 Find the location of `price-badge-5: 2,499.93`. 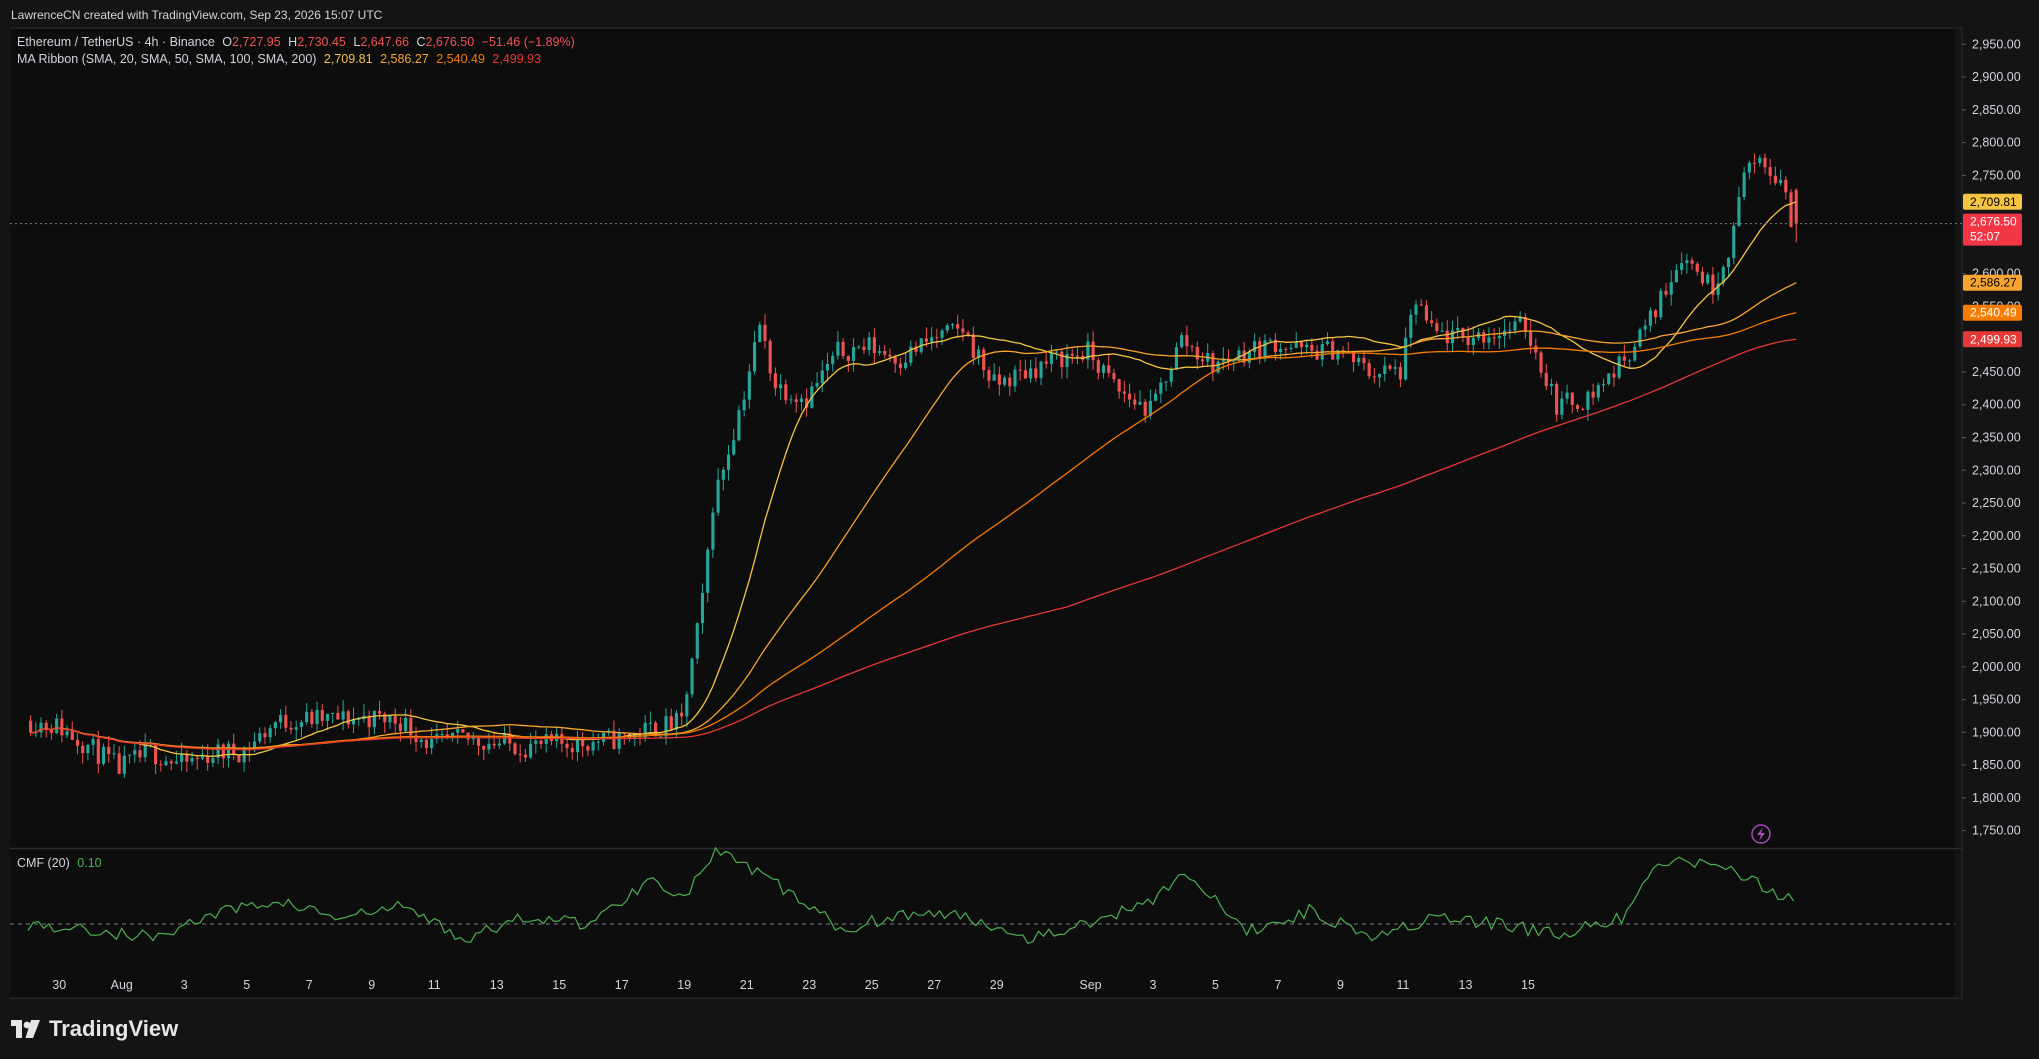

price-badge-5: 2,499.93 is located at coordinates (1992, 339).